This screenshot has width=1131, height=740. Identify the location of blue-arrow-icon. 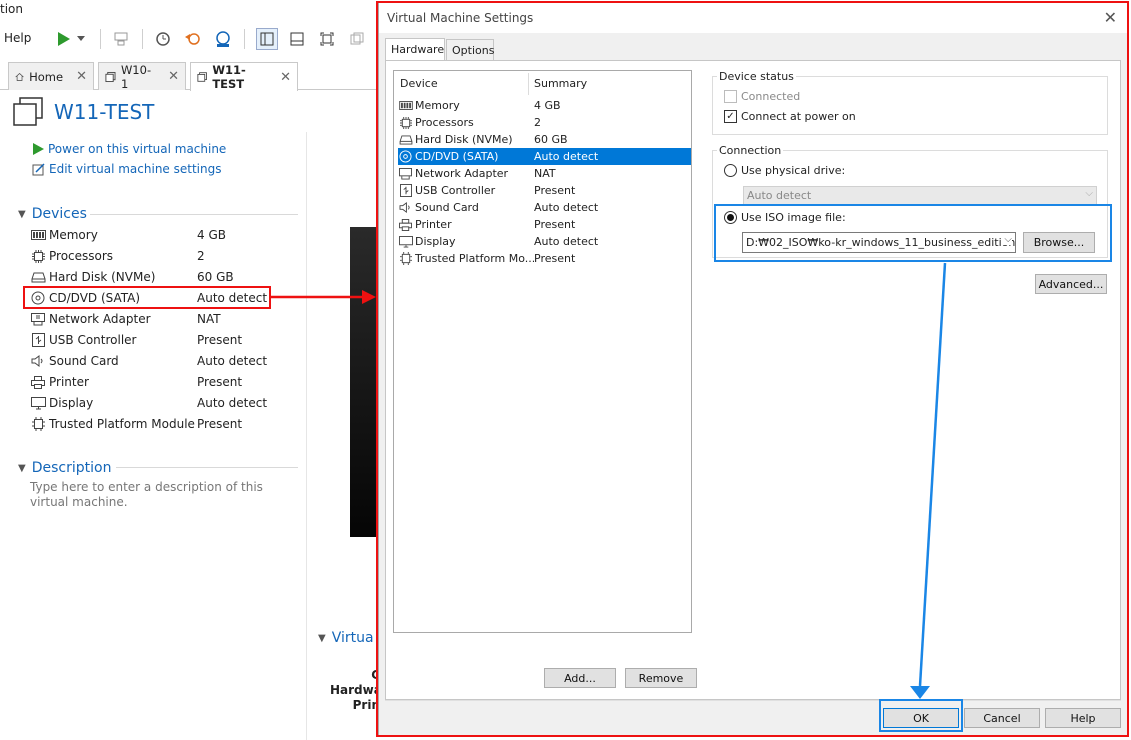
(920, 692).